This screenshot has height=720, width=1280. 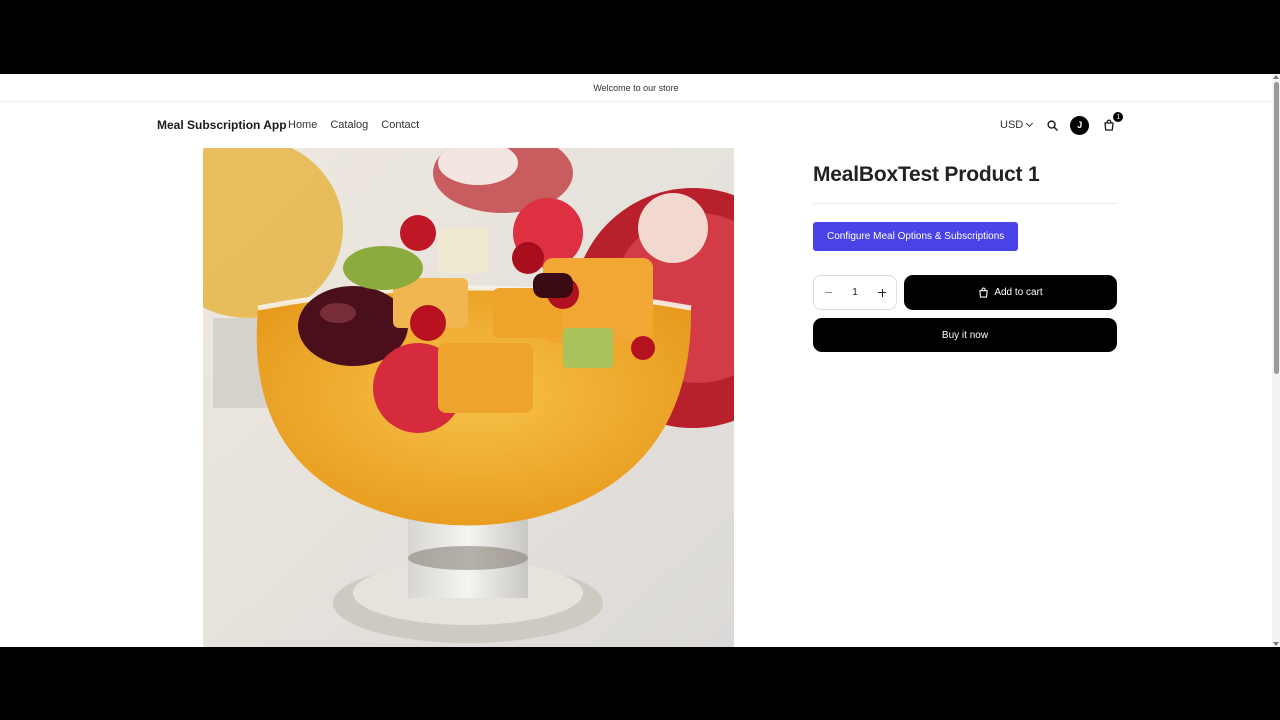 I want to click on product-title: MealBoxTest Product 1, so click(x=926, y=174).